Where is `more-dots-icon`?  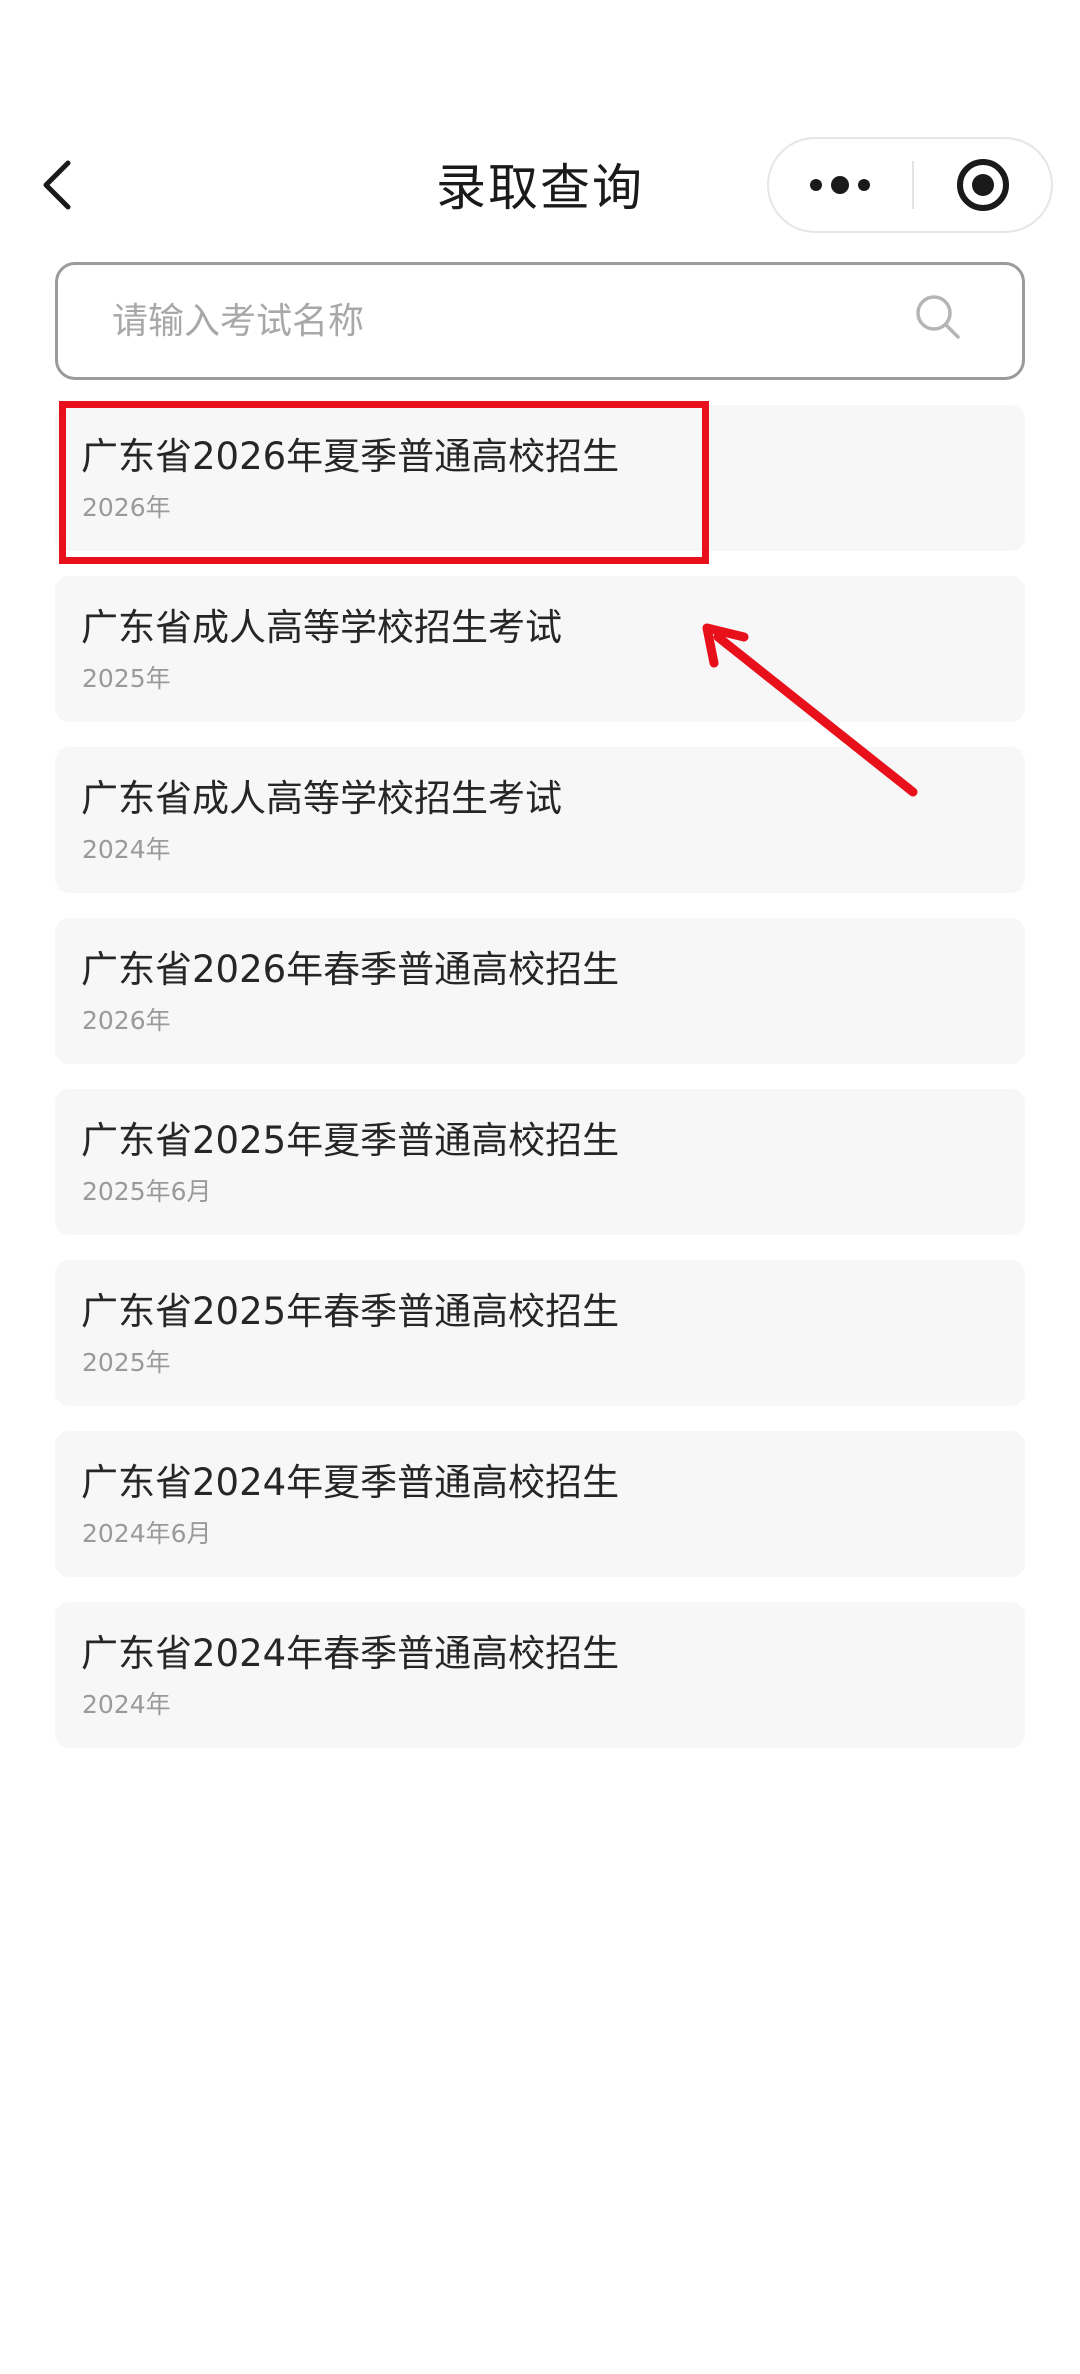 more-dots-icon is located at coordinates (840, 185).